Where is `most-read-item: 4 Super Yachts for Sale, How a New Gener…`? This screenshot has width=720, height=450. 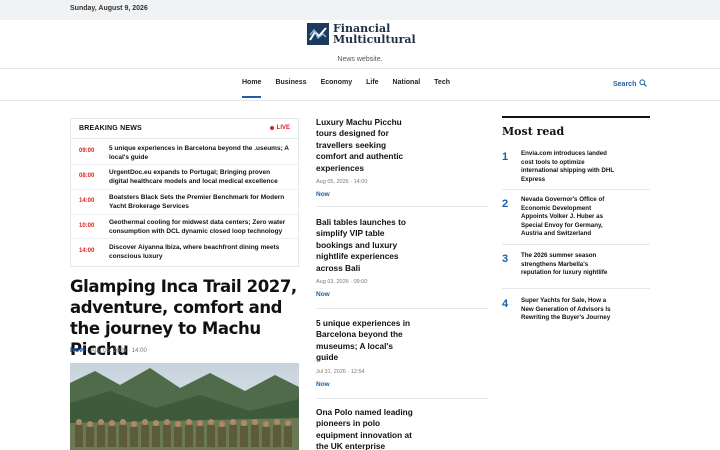 most-read-item: 4 Super Yachts for Sale, How a New Gener… is located at coordinates (576, 314).